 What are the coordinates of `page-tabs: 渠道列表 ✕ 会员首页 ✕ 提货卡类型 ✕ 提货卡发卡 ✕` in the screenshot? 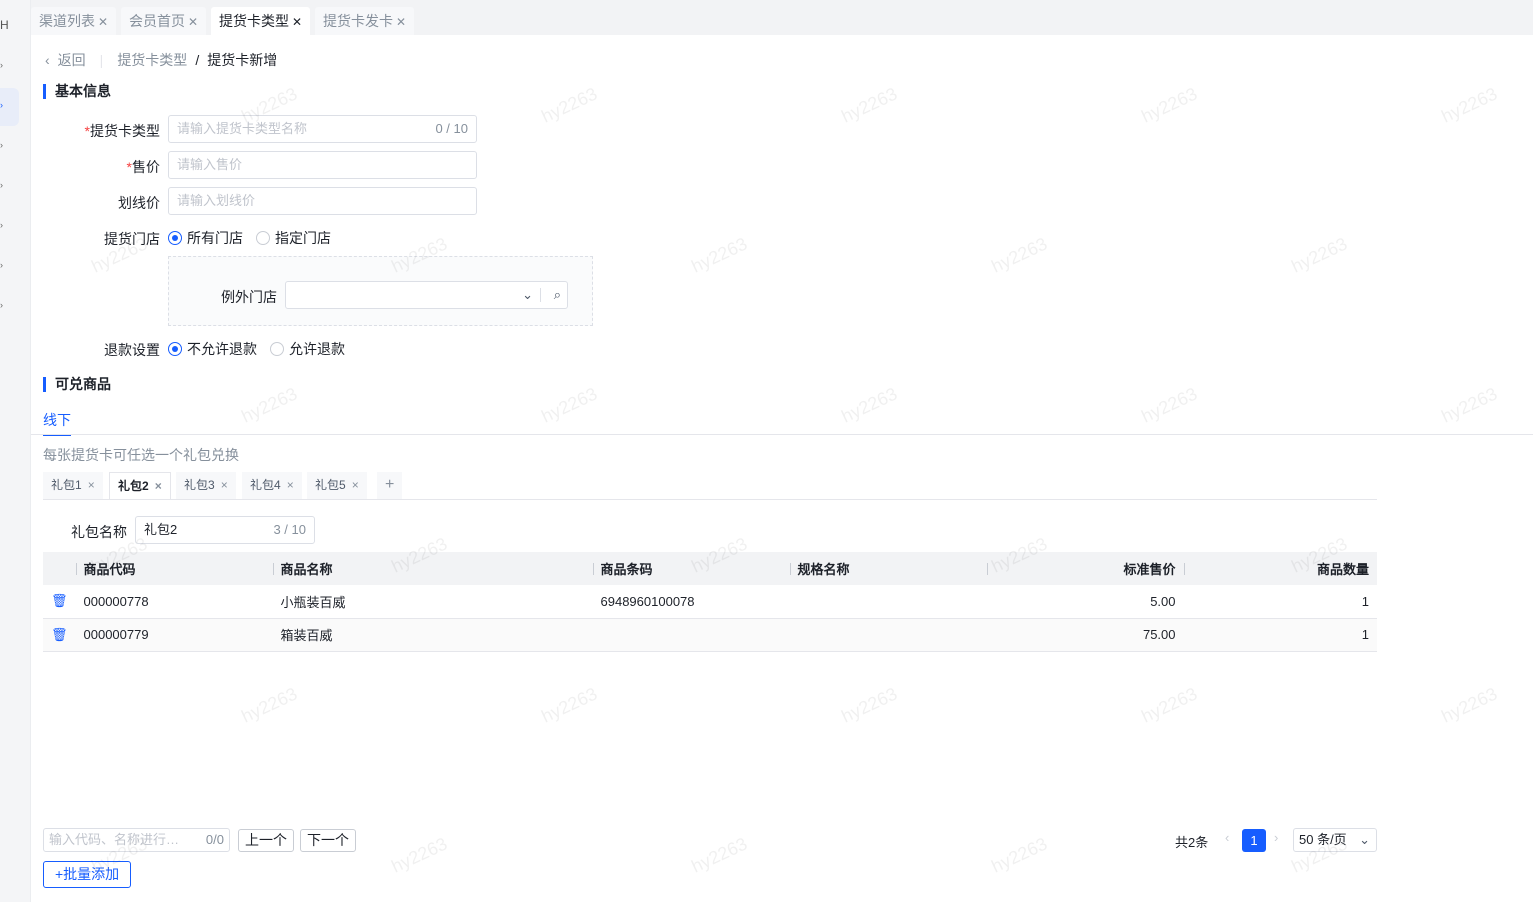 It's located at (782, 17).